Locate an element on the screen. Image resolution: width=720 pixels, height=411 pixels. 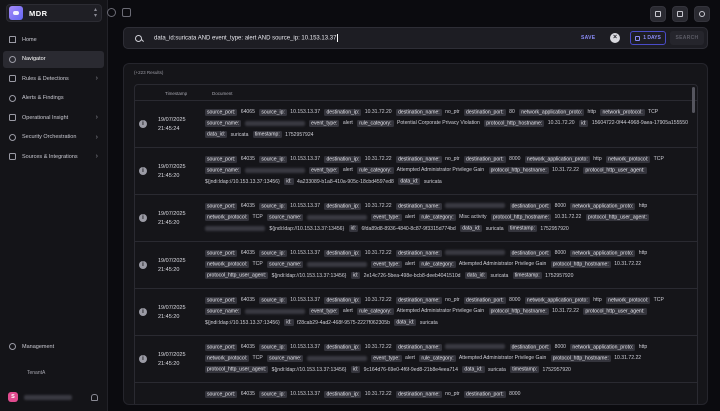
search-button: SEARCH is located at coordinates (687, 38).